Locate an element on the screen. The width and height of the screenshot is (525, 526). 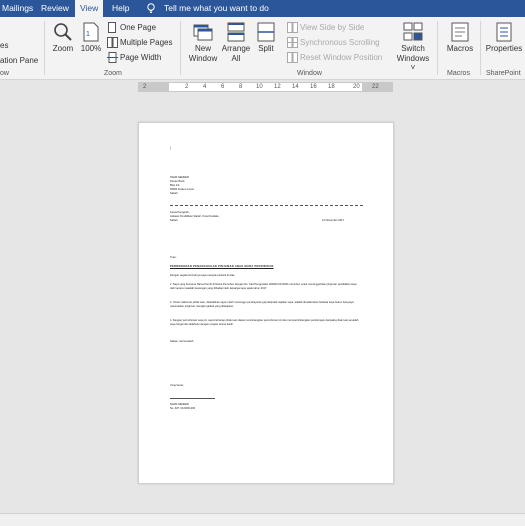
zoom-button: Zoom is located at coordinates (63, 38).